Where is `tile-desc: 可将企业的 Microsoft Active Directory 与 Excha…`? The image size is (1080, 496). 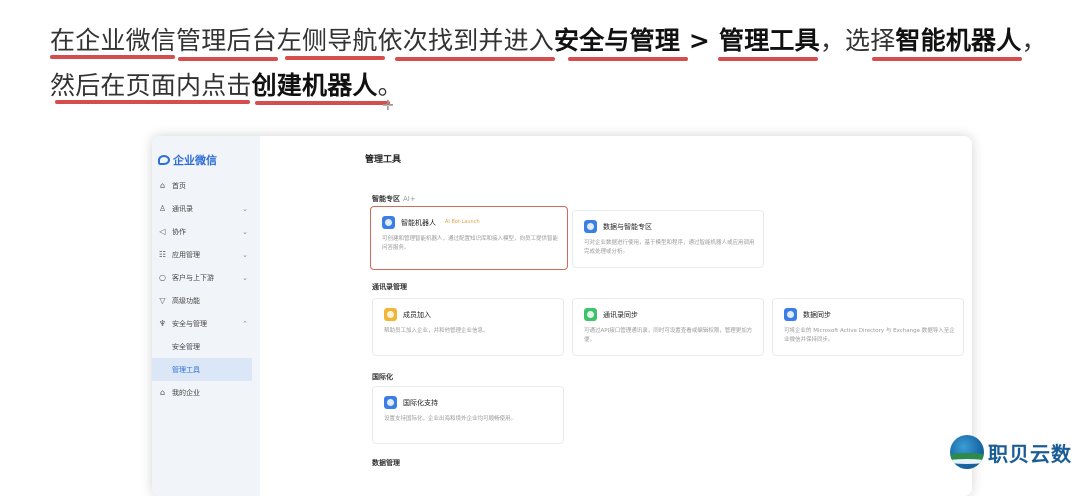
tile-desc: 可将企业的 Microsoft Active Directory 与 Excha… is located at coordinates (869, 335).